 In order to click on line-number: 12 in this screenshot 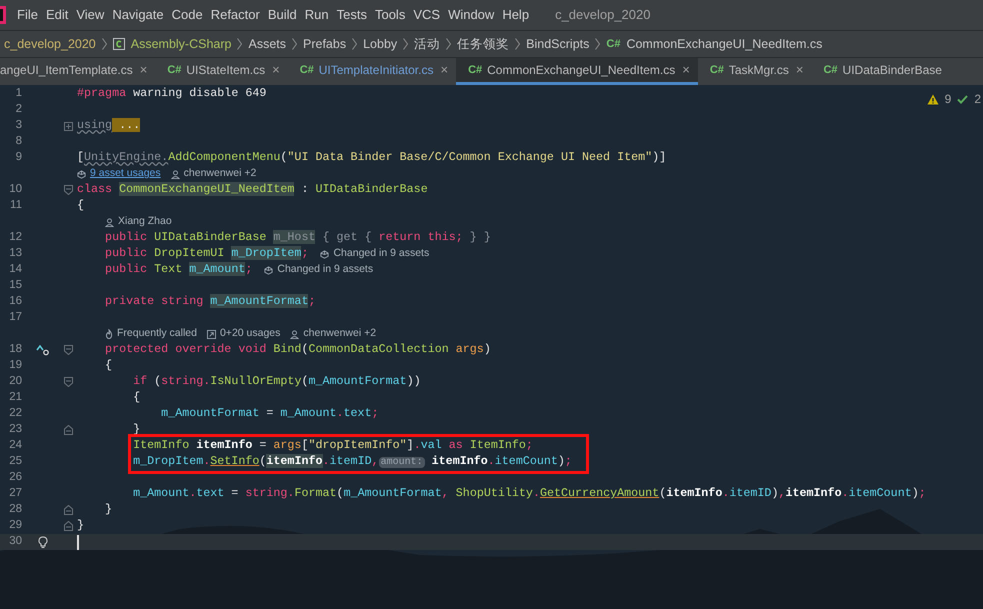, I will do `click(15, 238)`.